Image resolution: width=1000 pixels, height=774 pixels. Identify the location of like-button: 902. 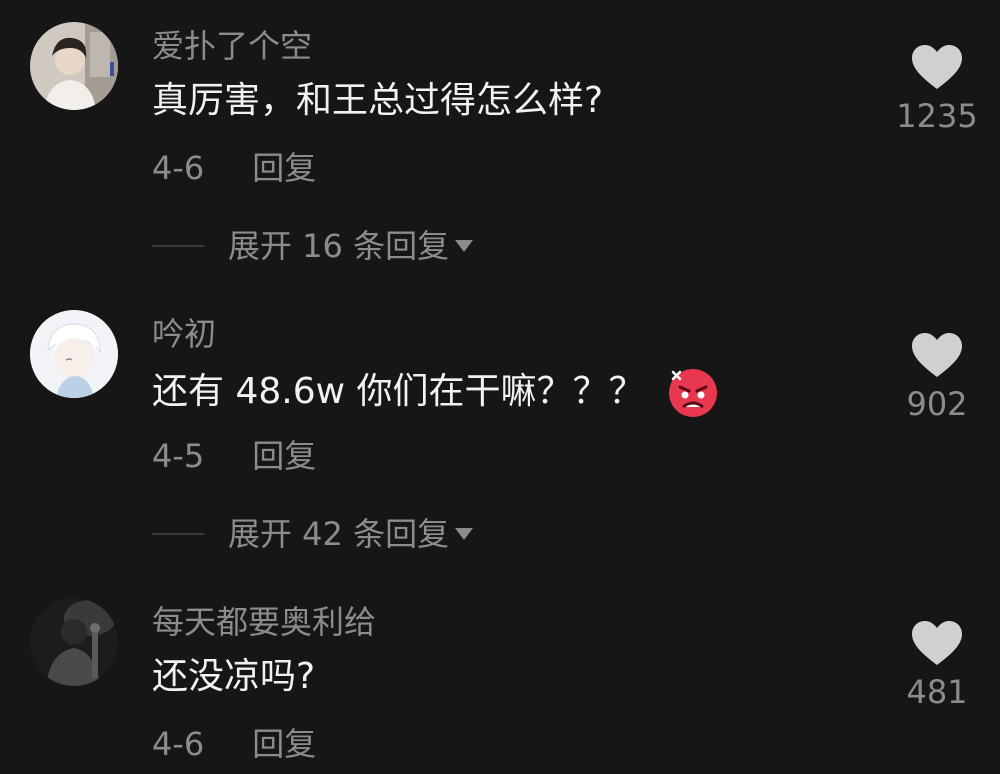
(937, 378).